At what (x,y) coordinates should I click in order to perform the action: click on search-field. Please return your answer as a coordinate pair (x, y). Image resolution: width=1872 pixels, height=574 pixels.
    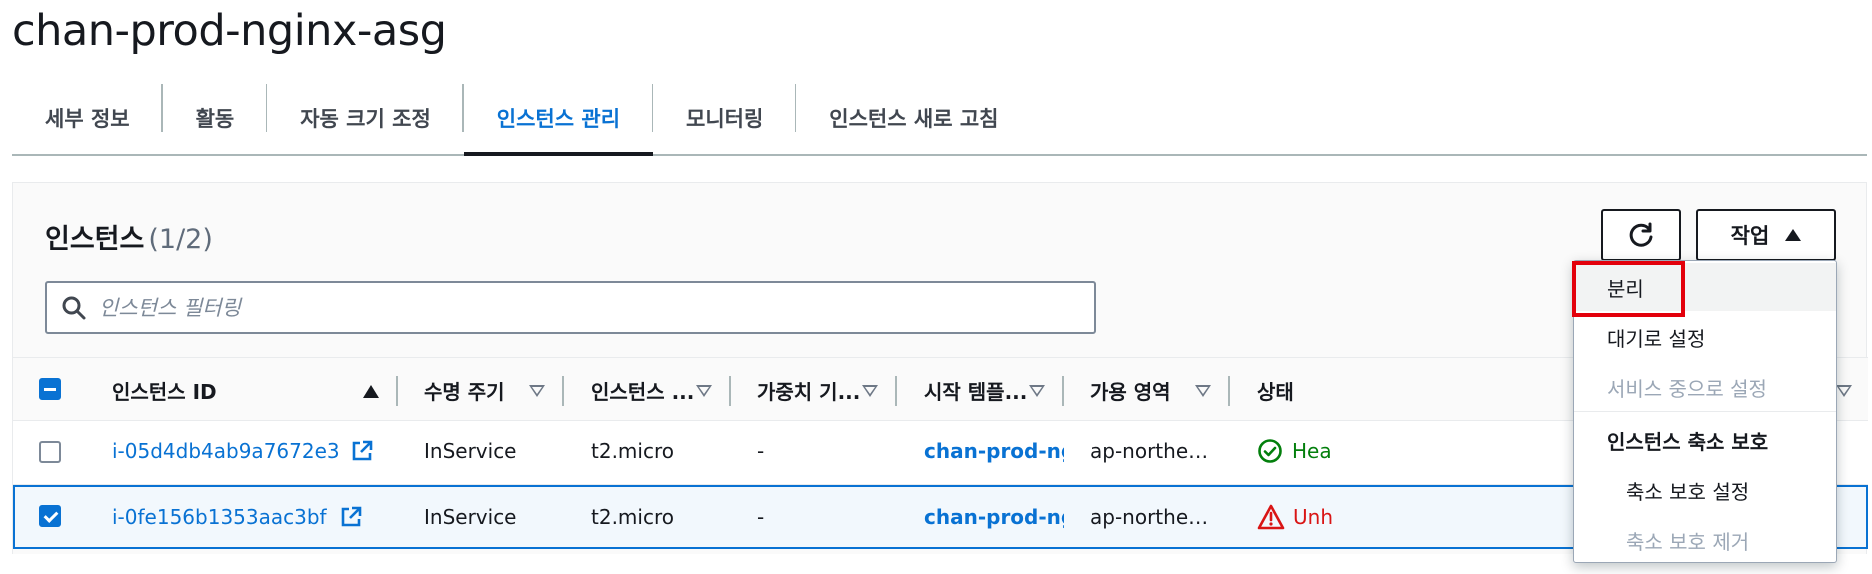
    Looking at the image, I should click on (570, 307).